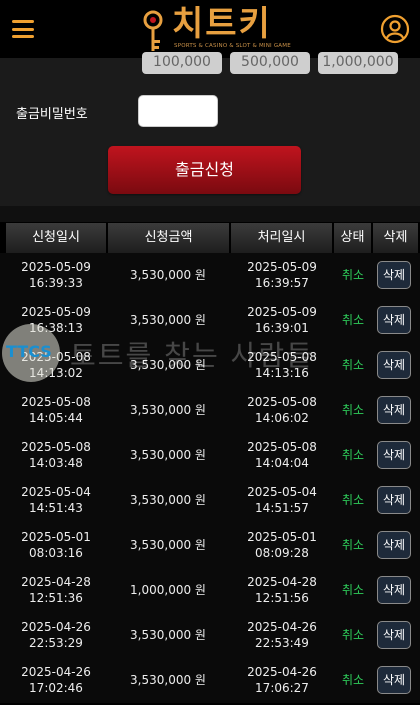  Describe the element at coordinates (282, 643) in the screenshot. I see `process-time: 22:53:49` at that location.